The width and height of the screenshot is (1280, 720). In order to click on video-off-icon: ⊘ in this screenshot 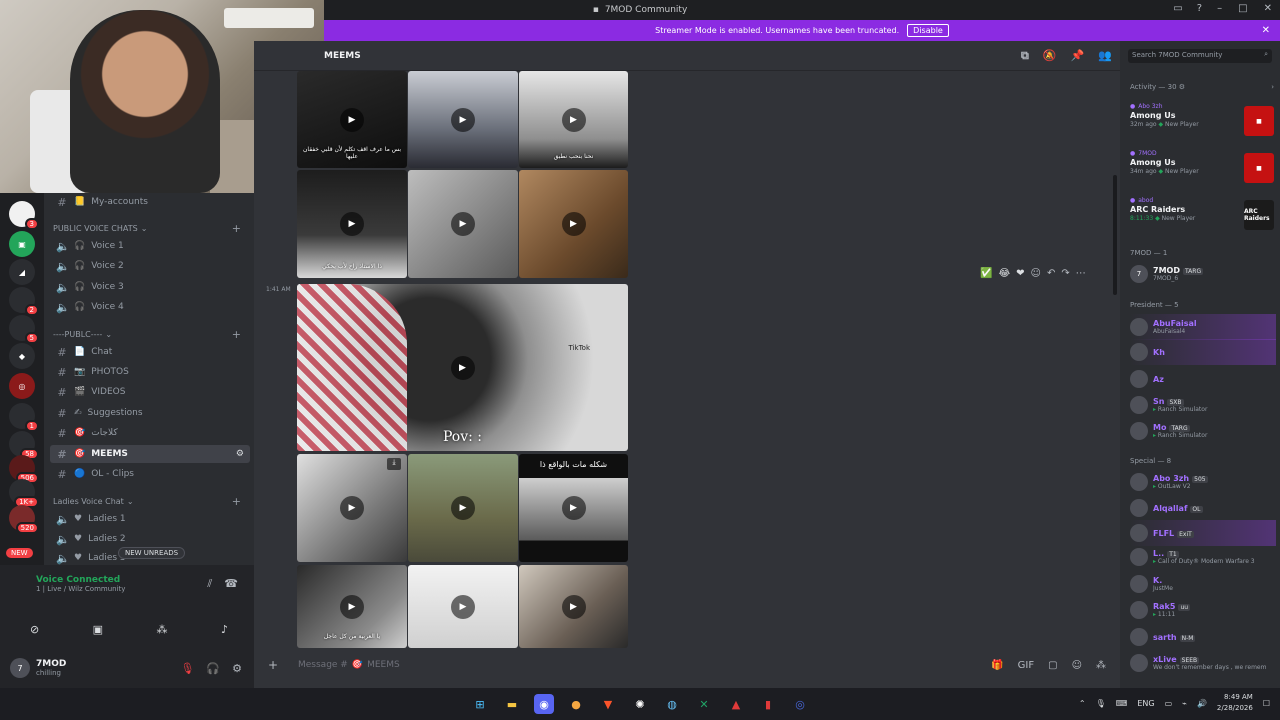, I will do `click(34, 629)`.